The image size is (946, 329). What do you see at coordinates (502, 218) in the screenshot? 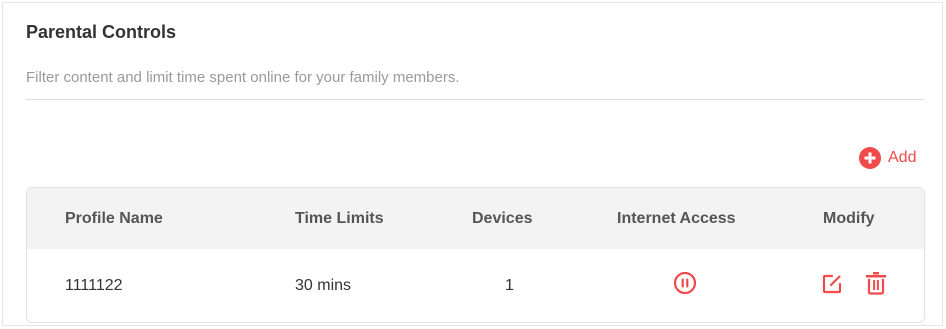
I see `column-devices: Devices` at bounding box center [502, 218].